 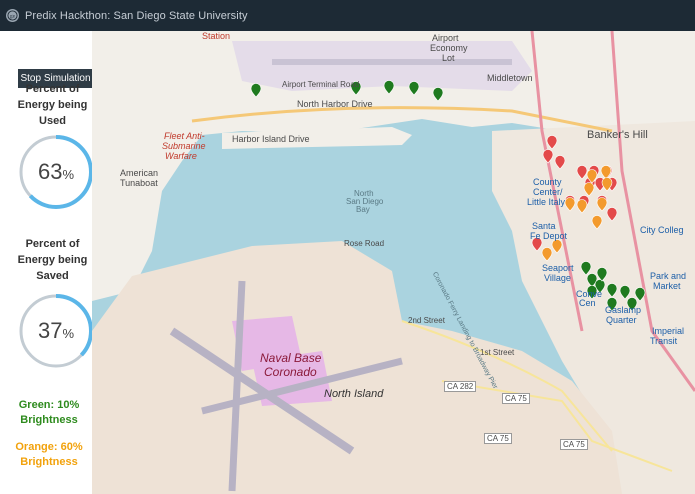 I want to click on ge-logo-icon: ge, so click(x=12, y=15).